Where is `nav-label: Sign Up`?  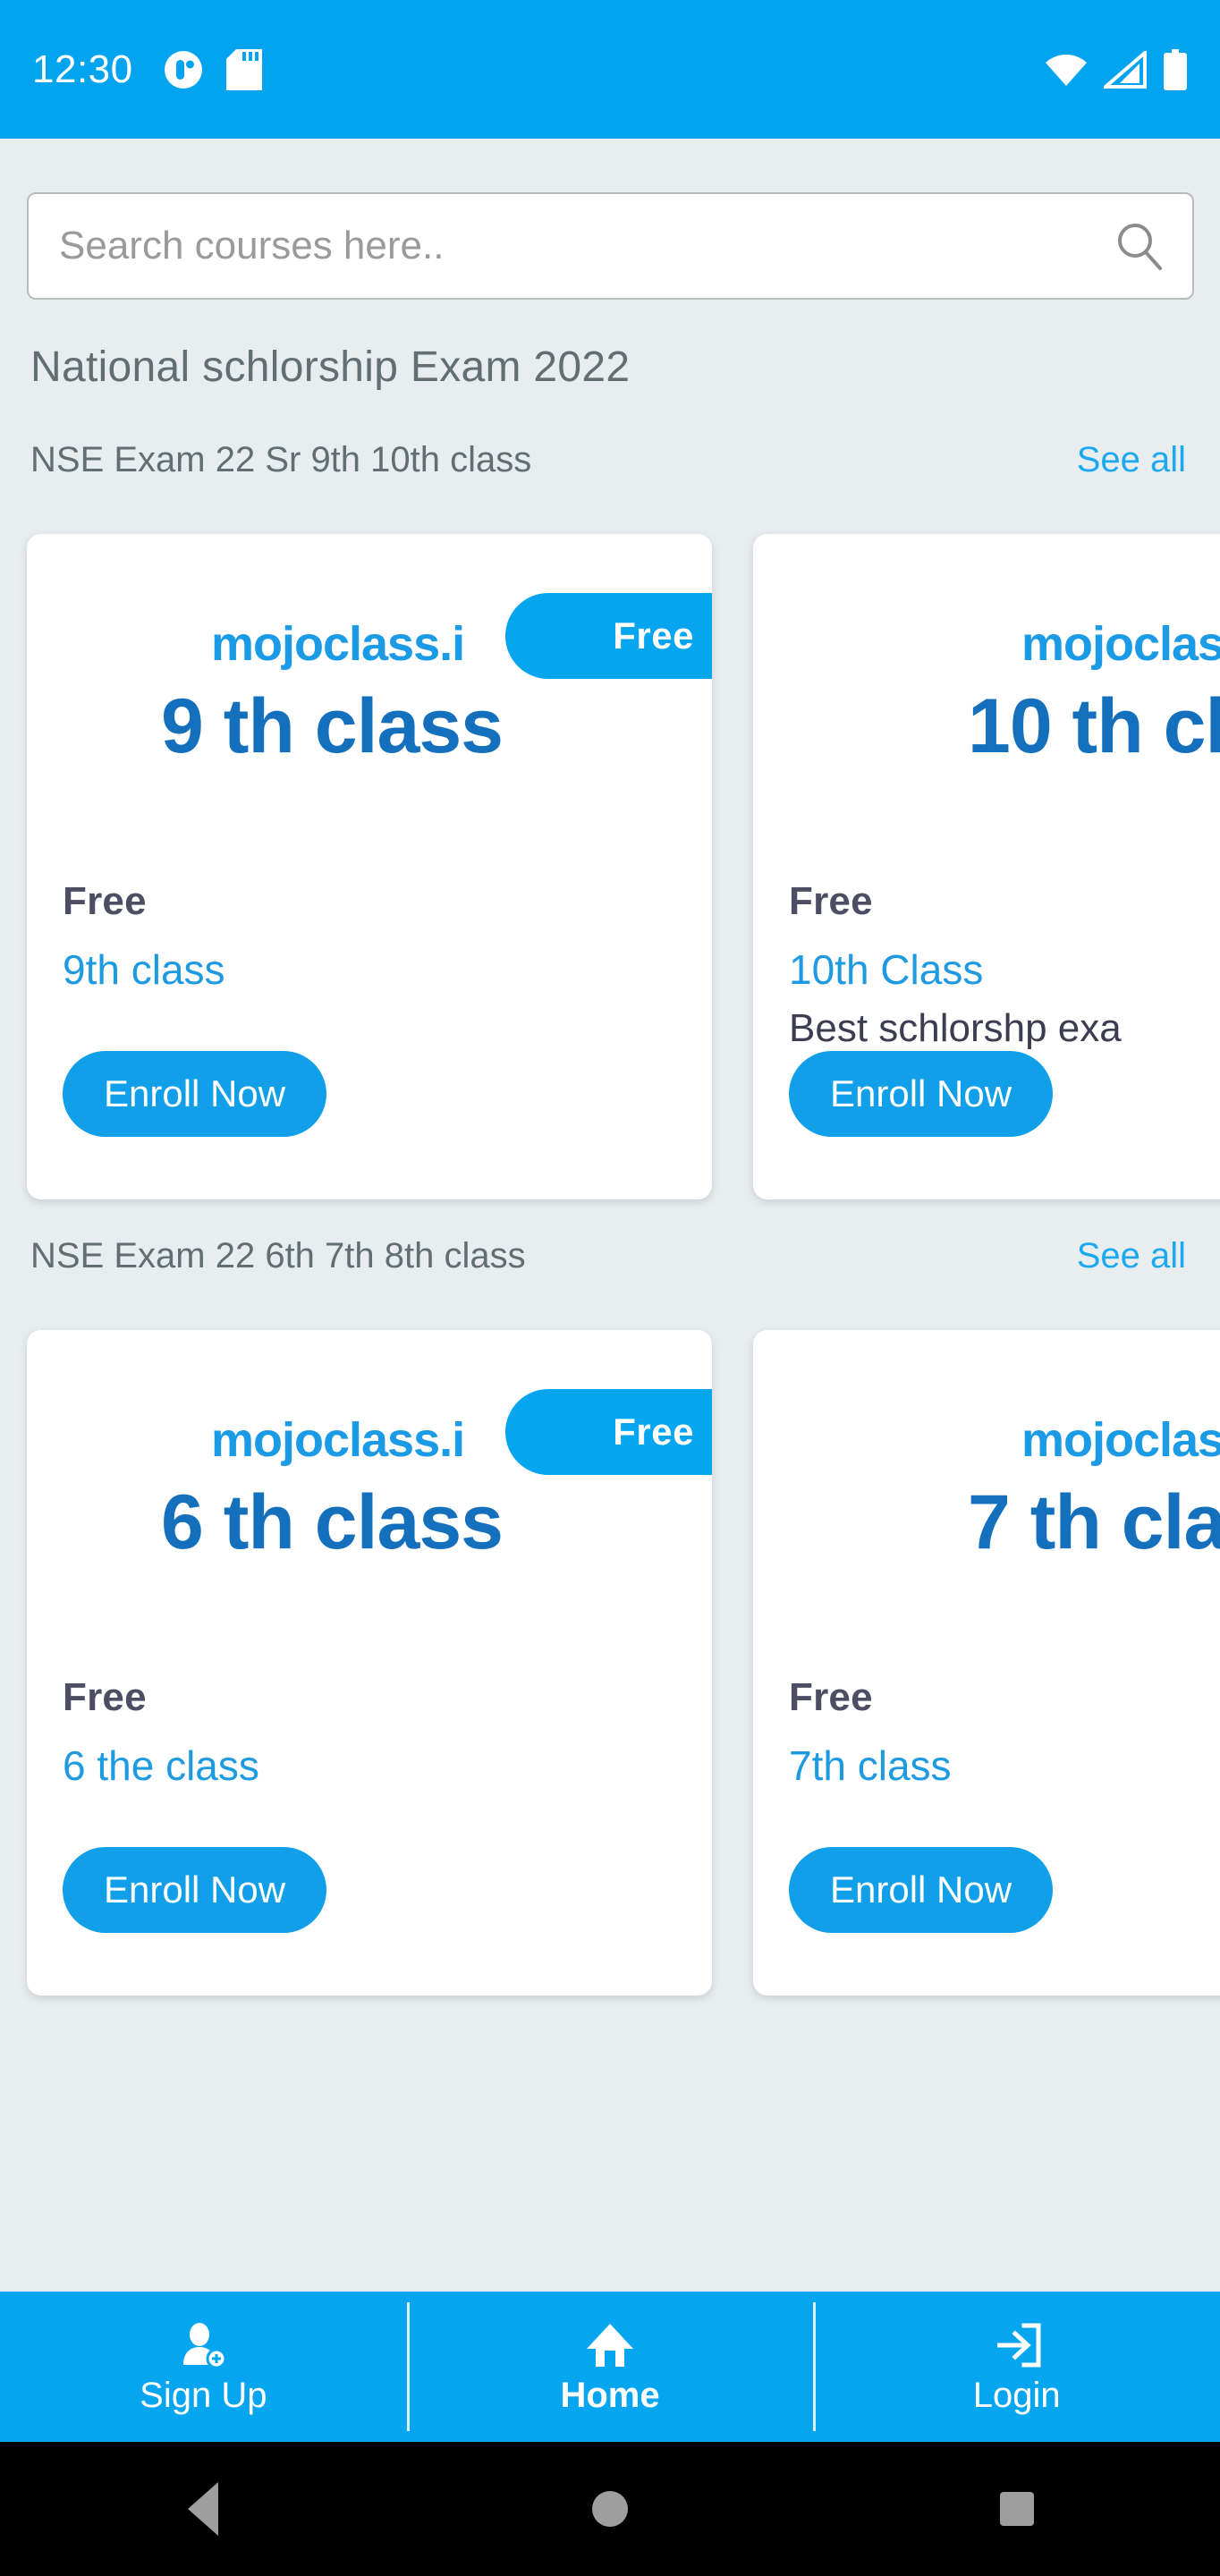 nav-label: Sign Up is located at coordinates (203, 2395).